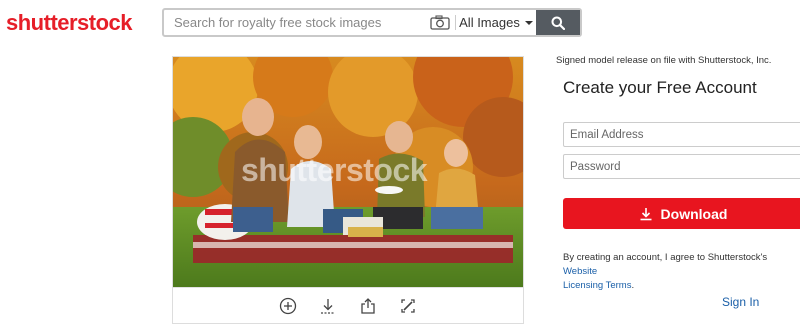 The image size is (800, 332). What do you see at coordinates (368, 306) in the screenshot?
I see `share-icon` at bounding box center [368, 306].